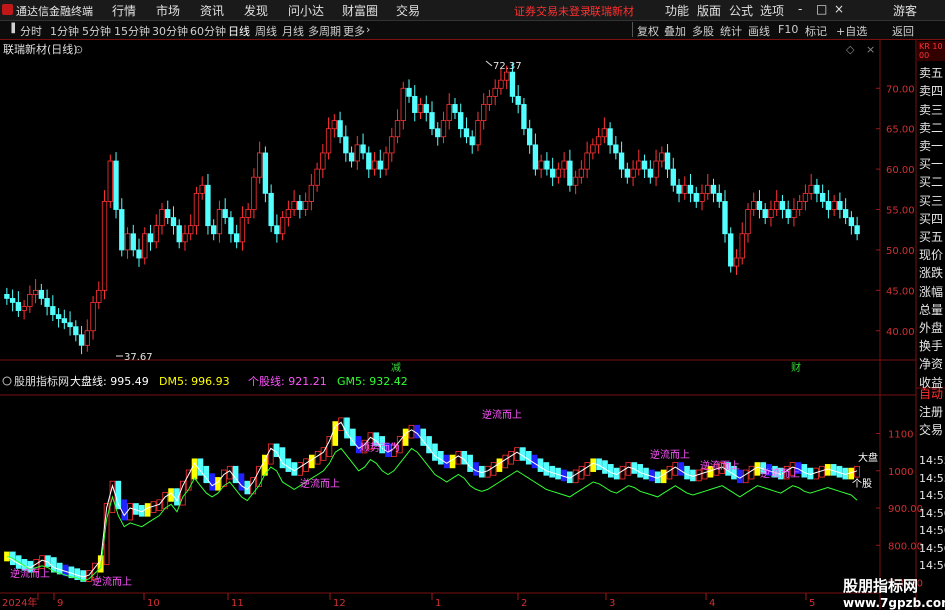 The width and height of the screenshot is (945, 610). I want to click on x-tick-label: 10, so click(153, 603).